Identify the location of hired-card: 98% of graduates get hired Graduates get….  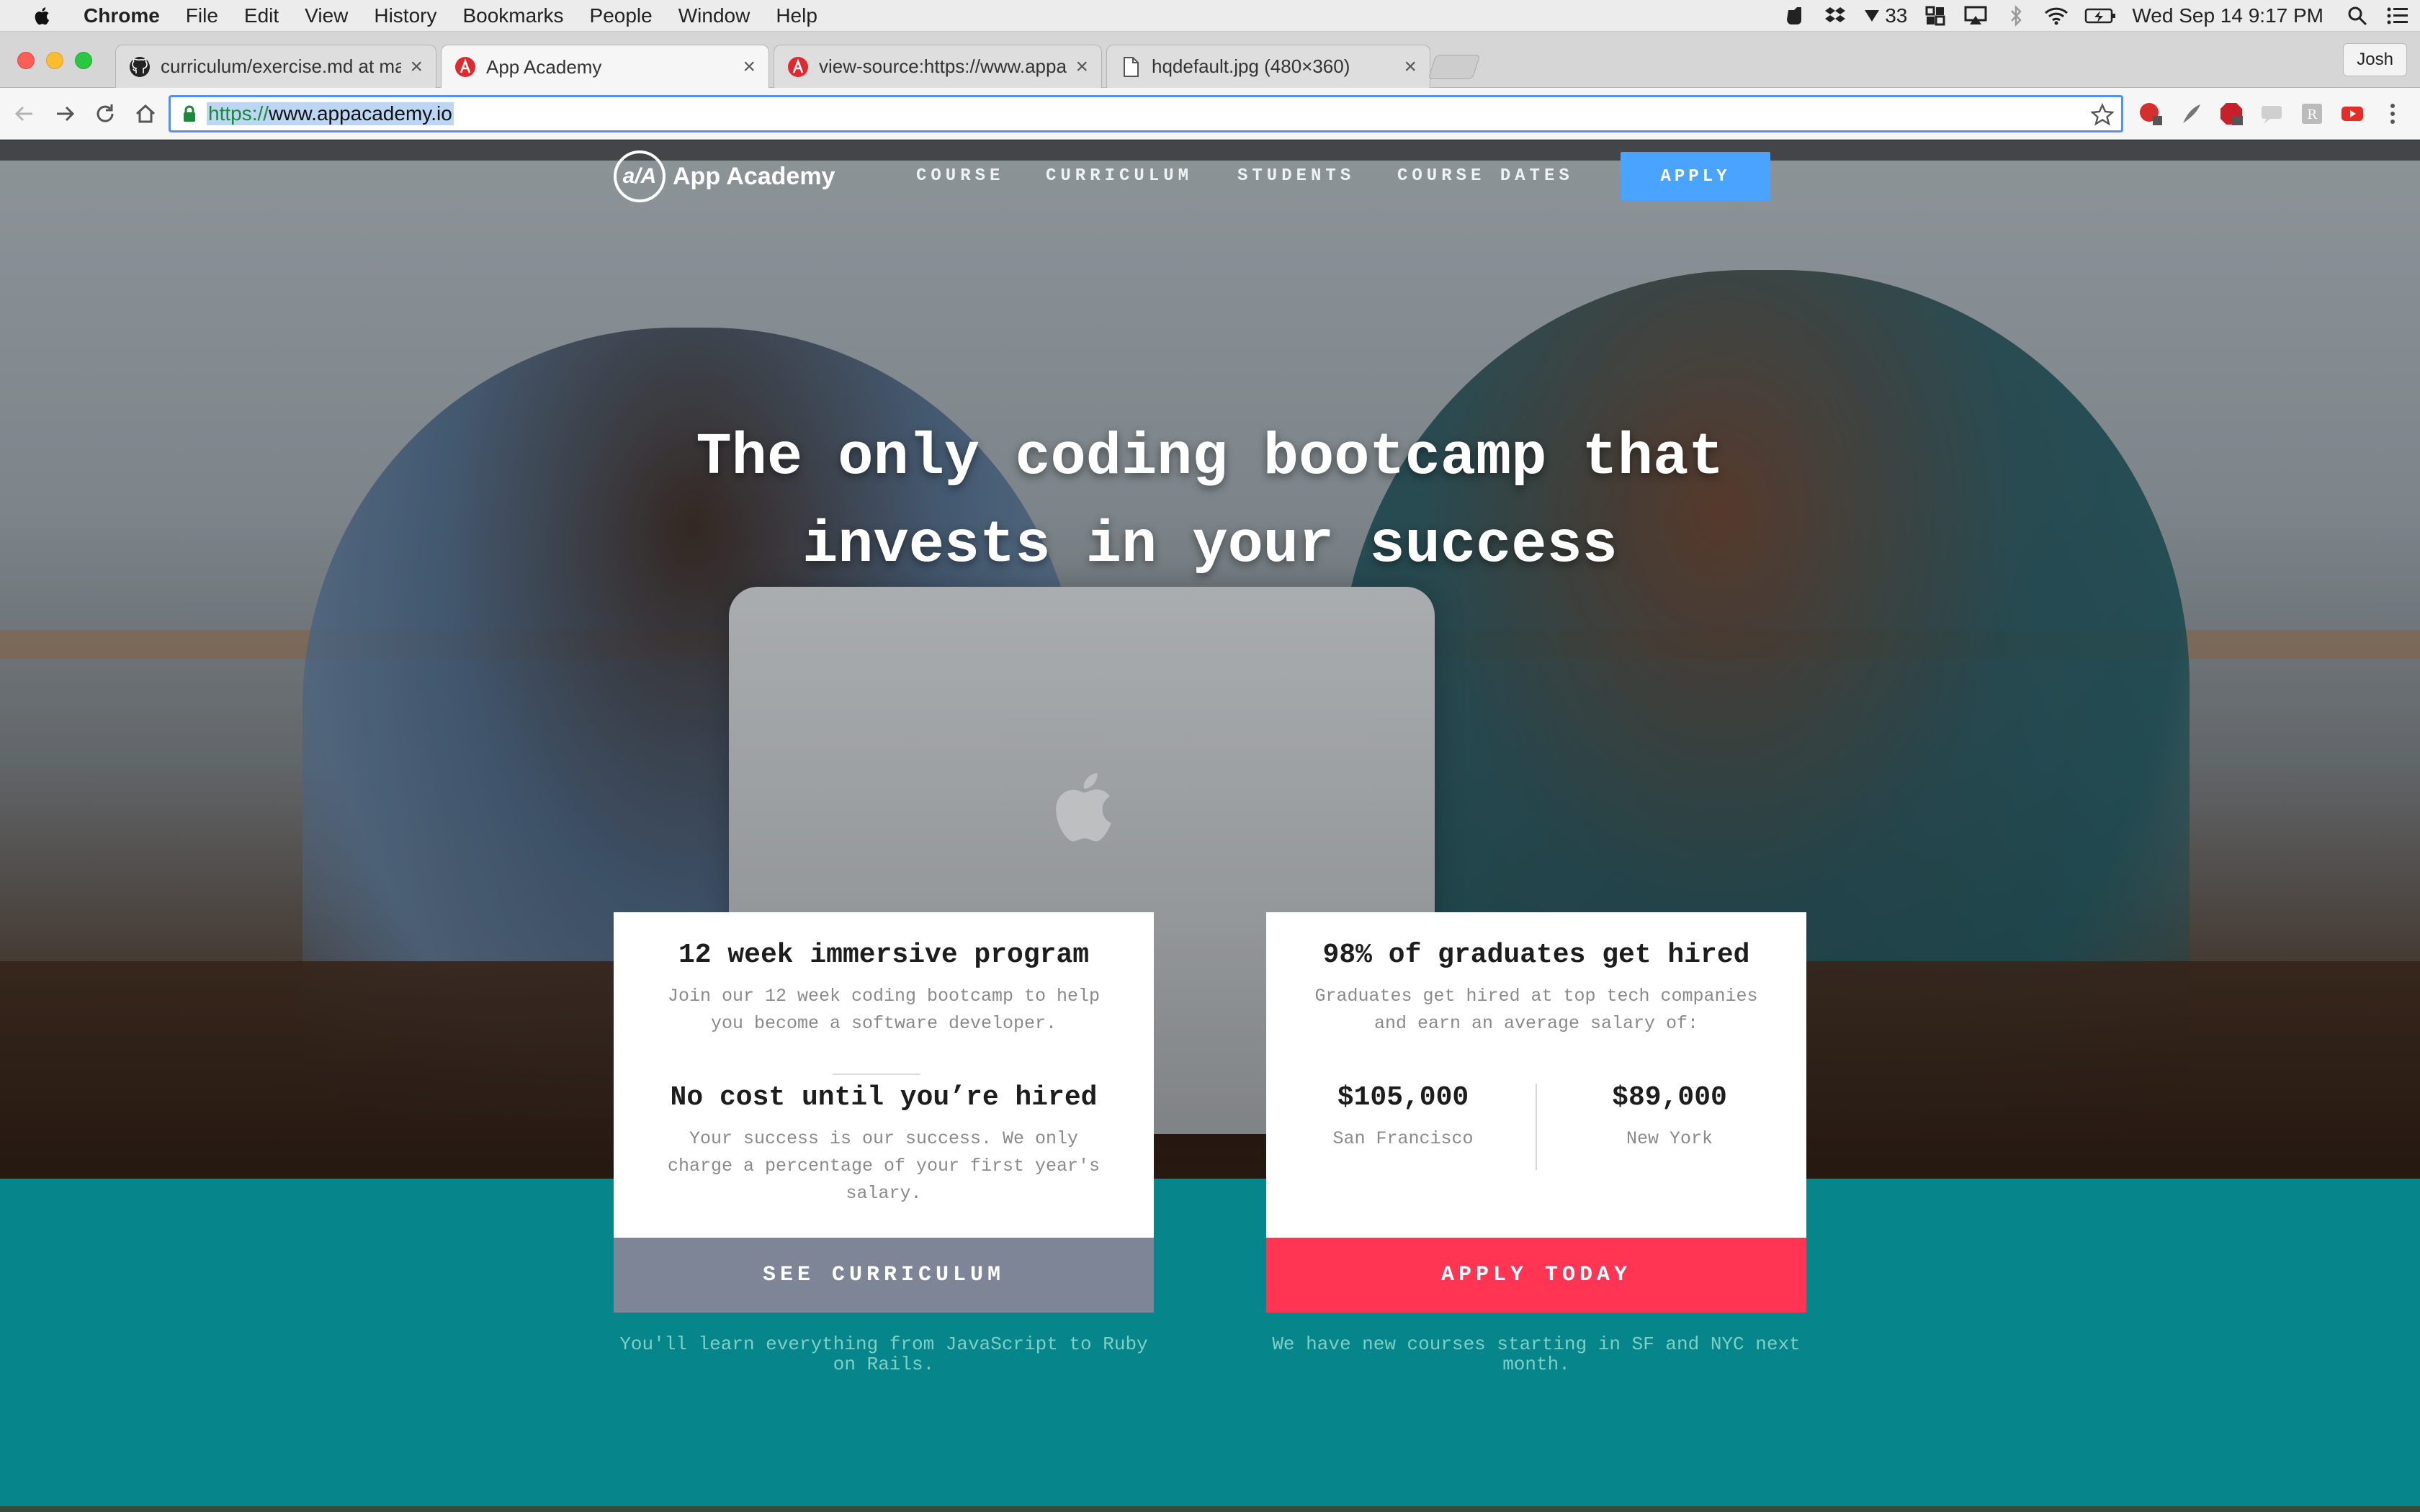
(1536, 1075).